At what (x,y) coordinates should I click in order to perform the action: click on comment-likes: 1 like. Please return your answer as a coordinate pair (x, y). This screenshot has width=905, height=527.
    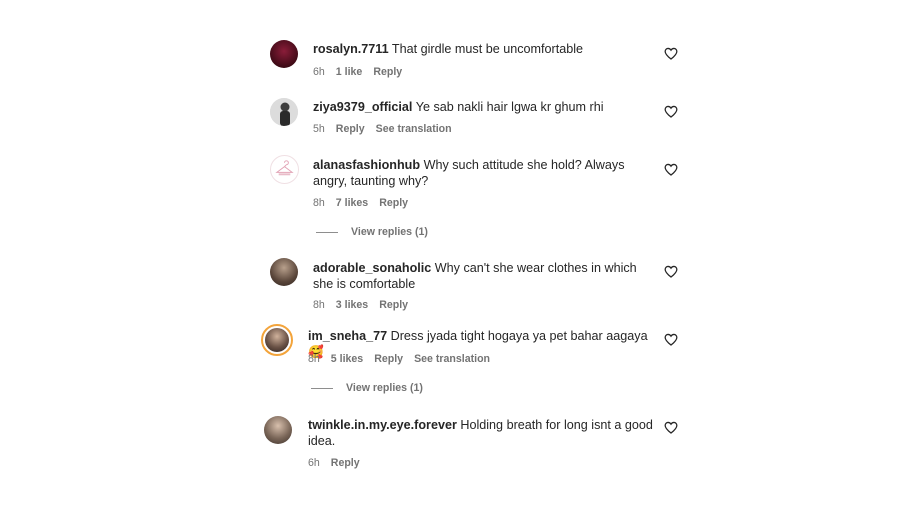
    Looking at the image, I should click on (349, 72).